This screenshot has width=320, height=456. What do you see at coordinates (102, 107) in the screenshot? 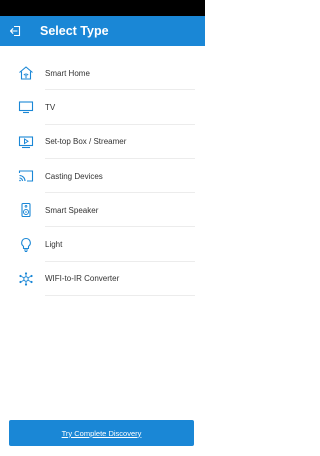
I see `device-type-tv: TV` at bounding box center [102, 107].